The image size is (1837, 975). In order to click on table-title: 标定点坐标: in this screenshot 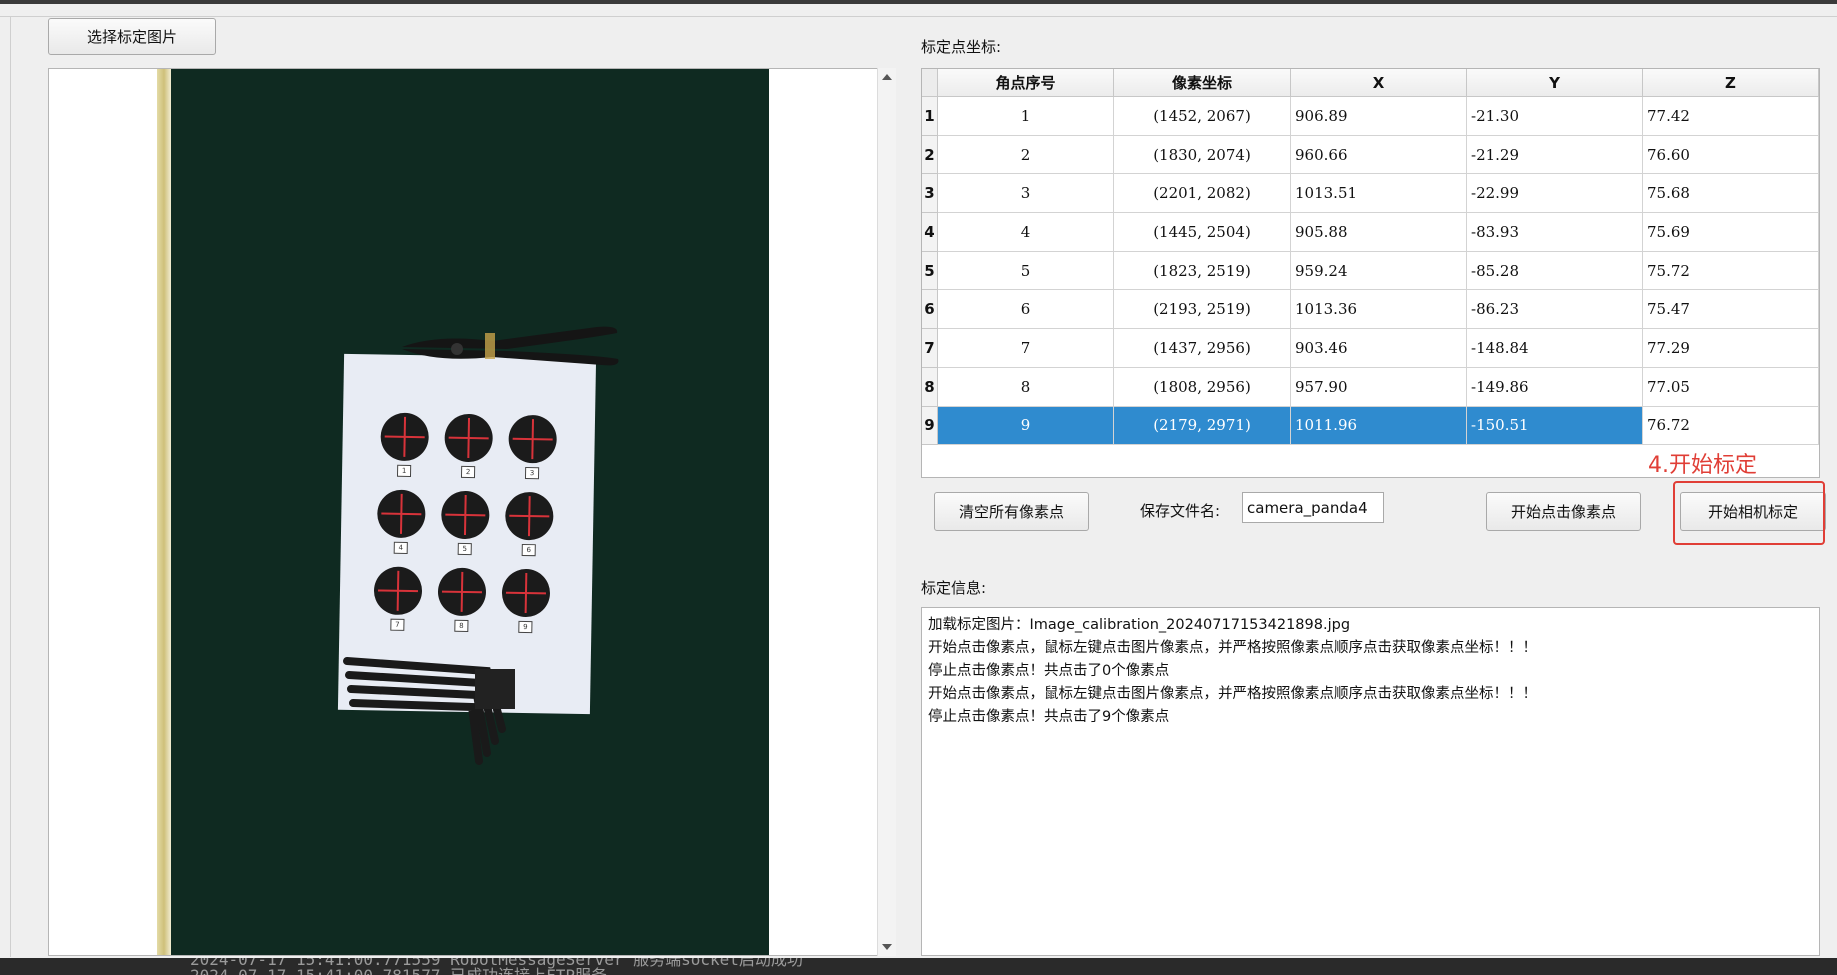, I will do `click(961, 47)`.